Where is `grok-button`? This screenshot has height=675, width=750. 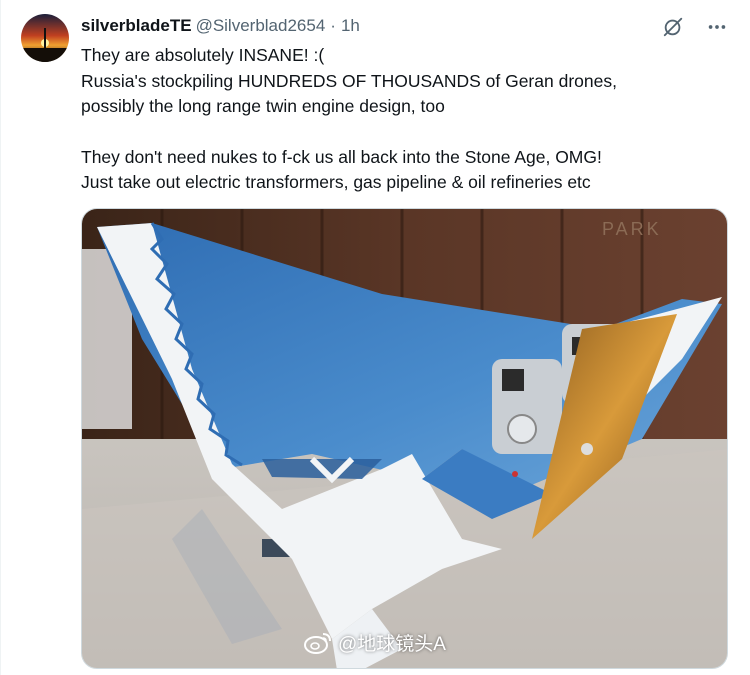
grok-button is located at coordinates (673, 27).